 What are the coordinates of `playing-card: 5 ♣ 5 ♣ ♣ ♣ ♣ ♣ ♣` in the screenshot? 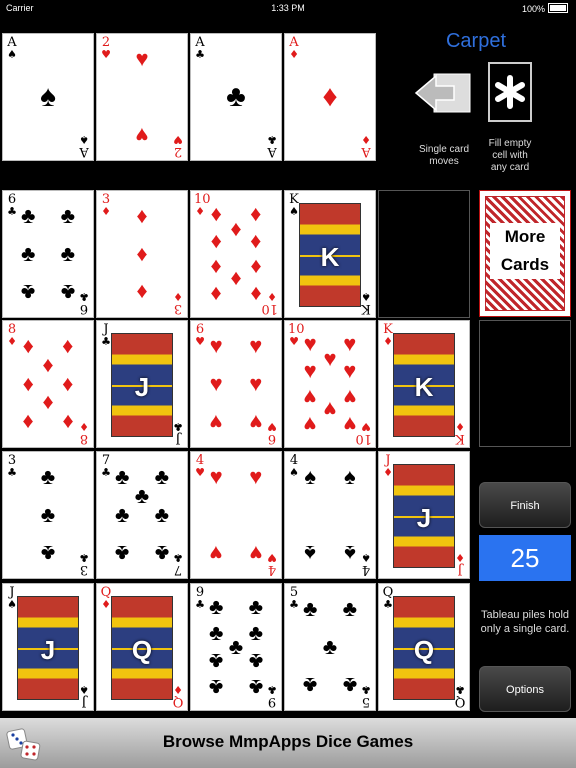 It's located at (330, 647).